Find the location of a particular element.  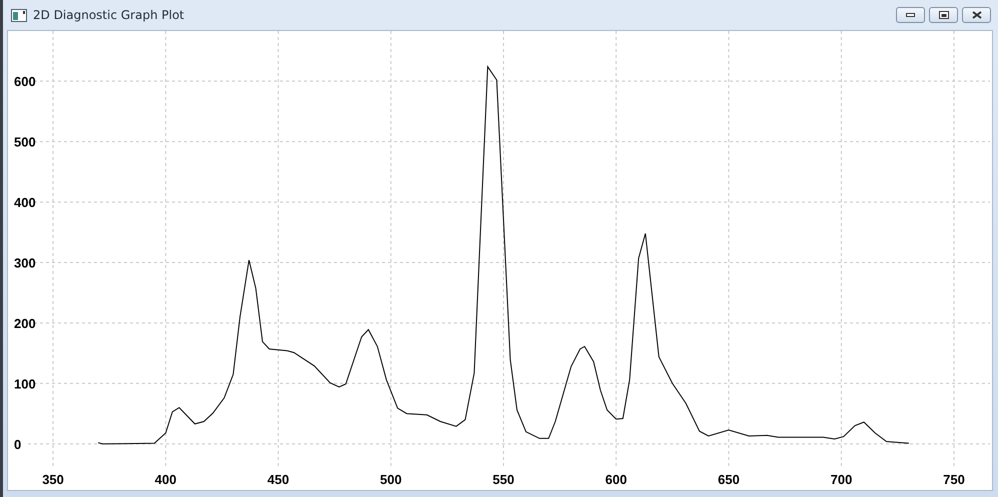

y-axis-label: 300 is located at coordinates (25, 263).